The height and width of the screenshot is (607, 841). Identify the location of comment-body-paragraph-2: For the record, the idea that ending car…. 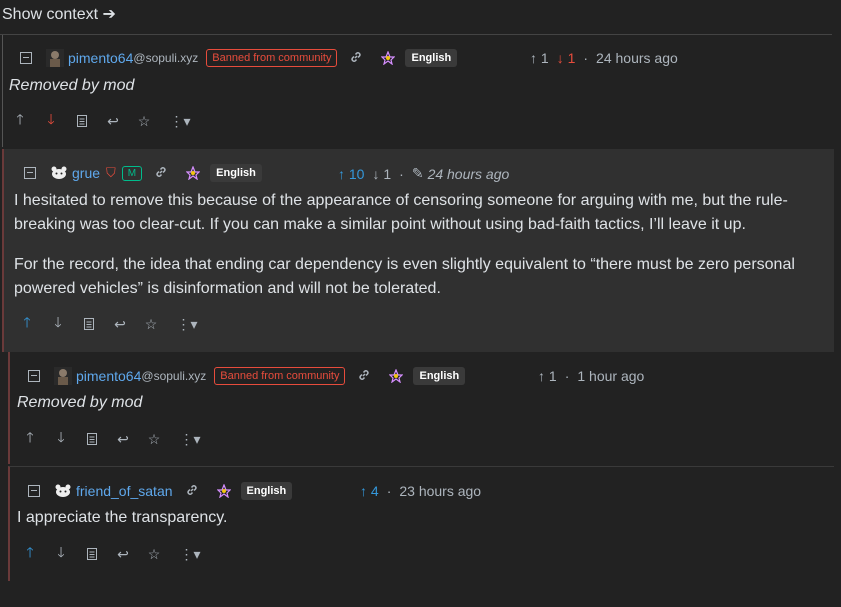
(404, 276).